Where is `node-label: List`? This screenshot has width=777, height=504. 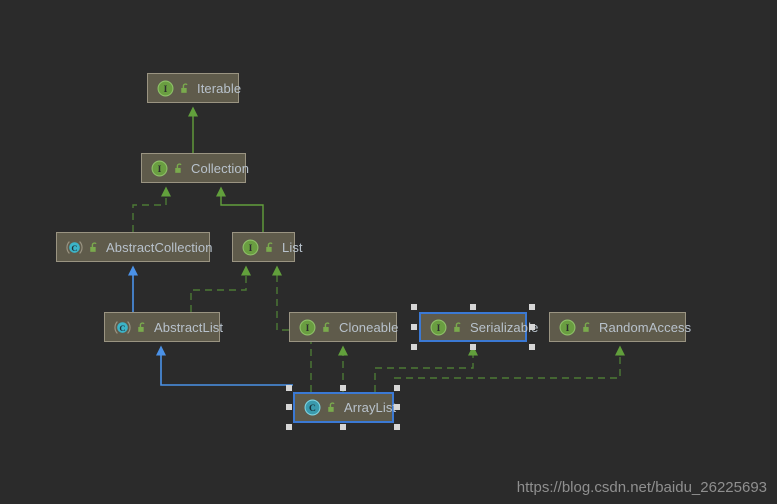
node-label: List is located at coordinates (292, 247).